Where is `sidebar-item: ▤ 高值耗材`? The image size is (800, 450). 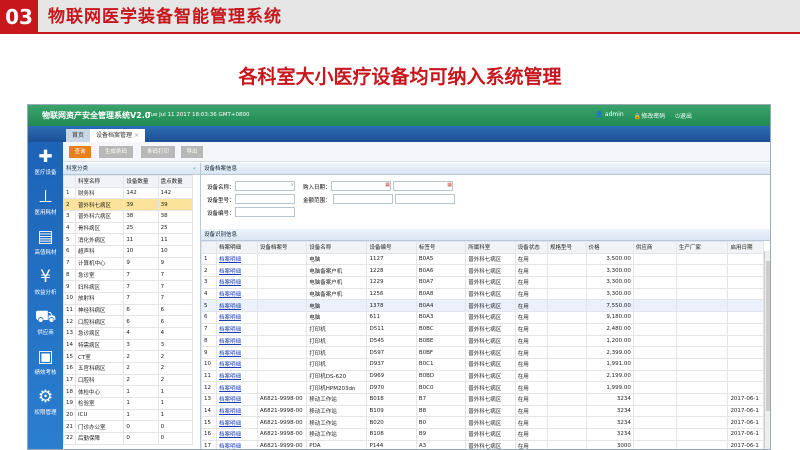
sidebar-item: ▤ 高值耗材 is located at coordinates (45, 242).